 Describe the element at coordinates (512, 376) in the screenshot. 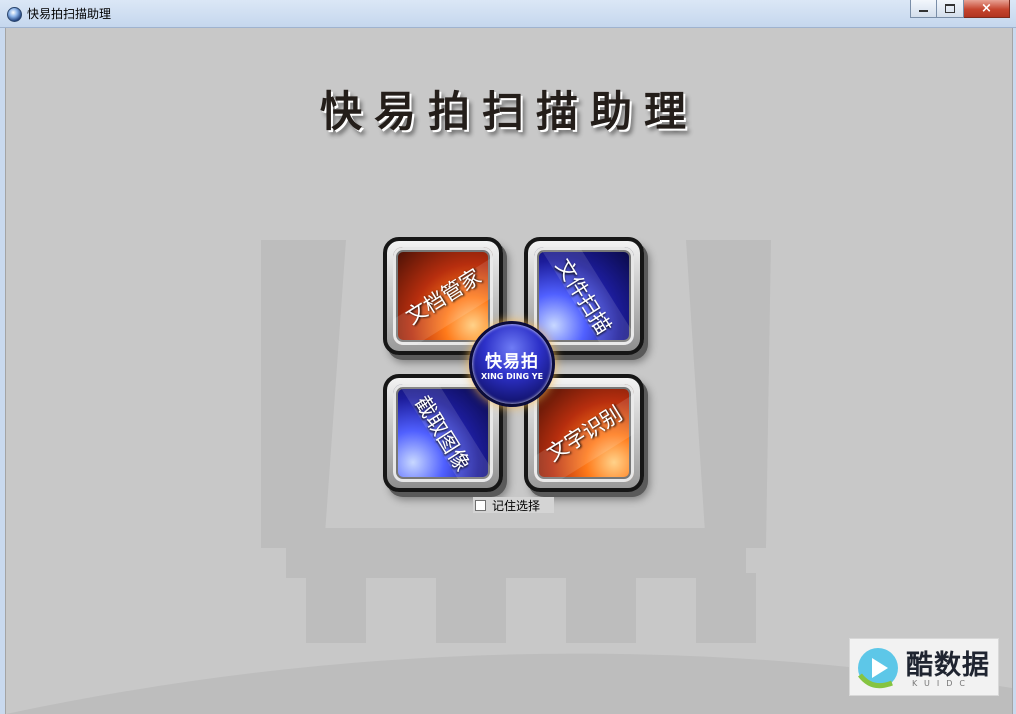

I see `logo-sub-text: XING DING YE` at that location.